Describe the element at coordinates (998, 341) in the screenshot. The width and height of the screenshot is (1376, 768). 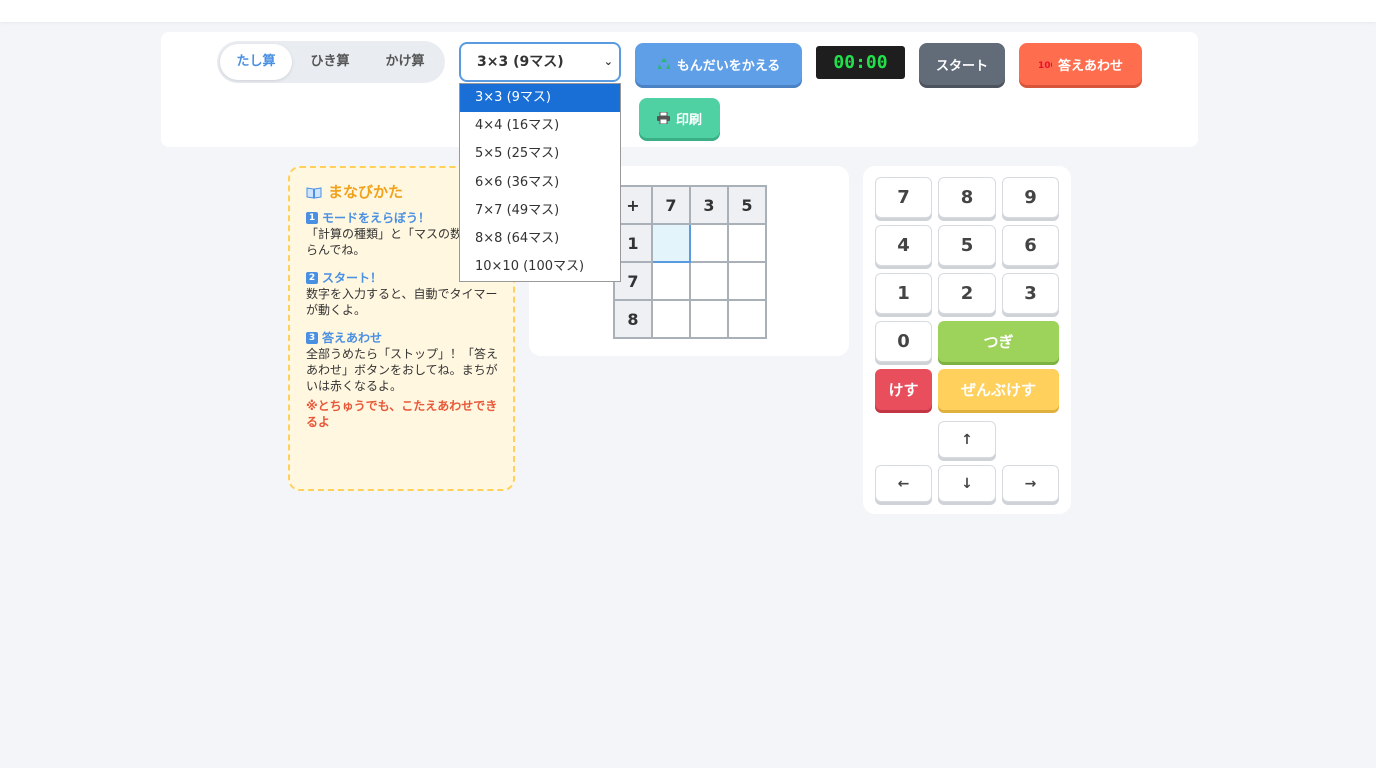
I see `next-button: つぎ` at that location.